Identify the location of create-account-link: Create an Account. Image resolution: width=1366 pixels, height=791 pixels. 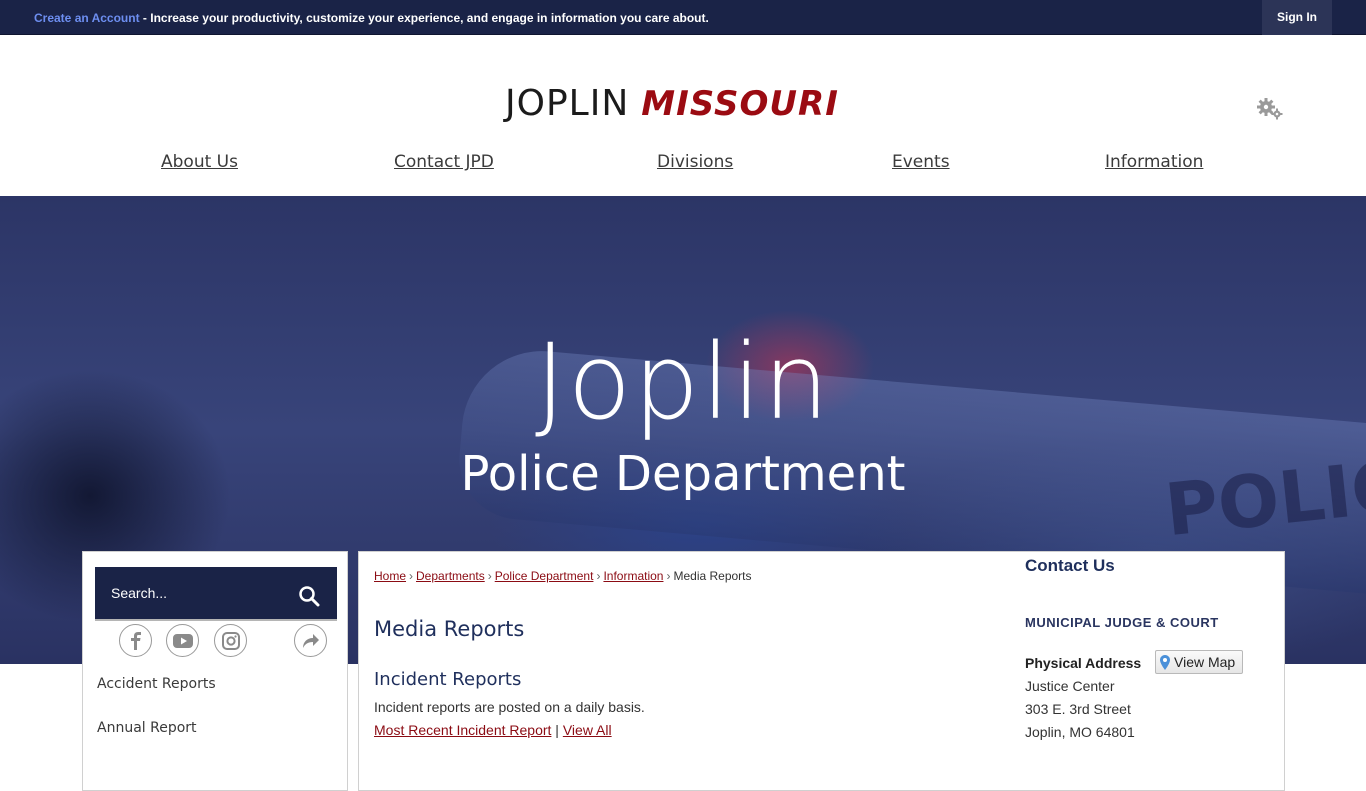
(87, 18).